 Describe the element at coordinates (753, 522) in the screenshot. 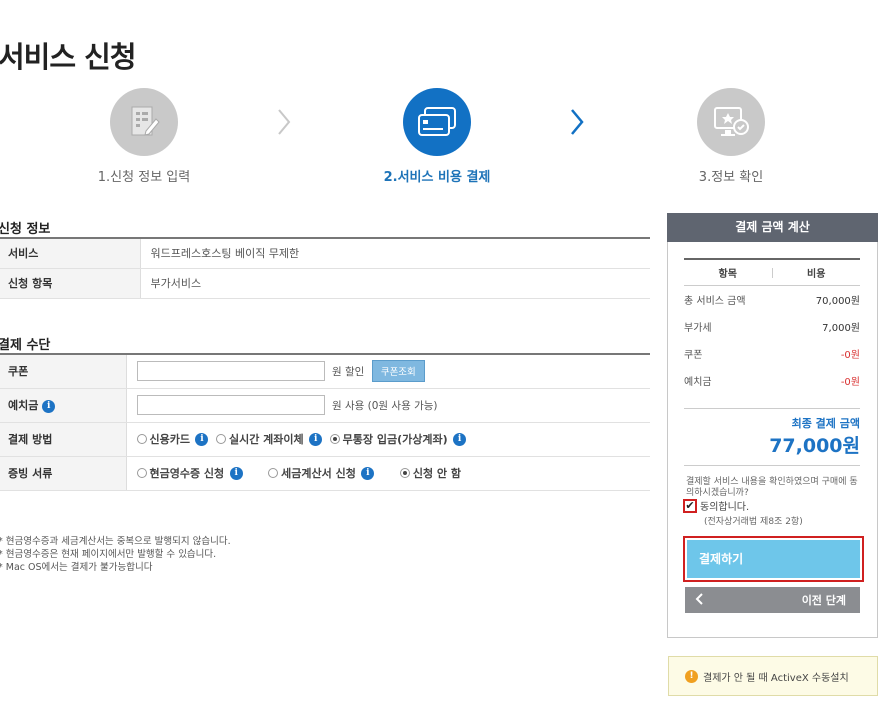

I see `law-note: (전자상거래법 제8조 2항)` at that location.